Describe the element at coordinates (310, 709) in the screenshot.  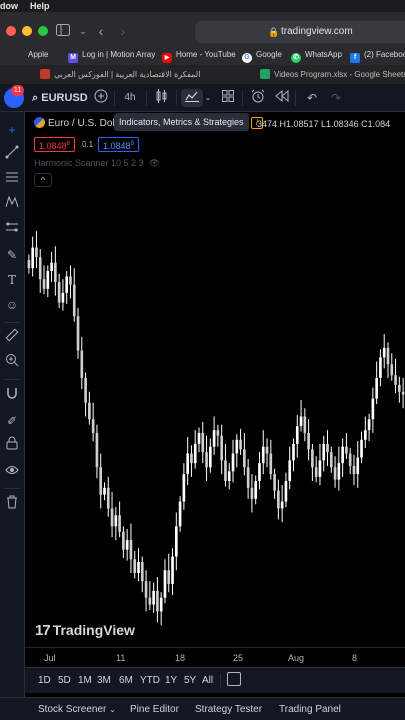
I see `tab-trading-panel: Trading Panel` at that location.